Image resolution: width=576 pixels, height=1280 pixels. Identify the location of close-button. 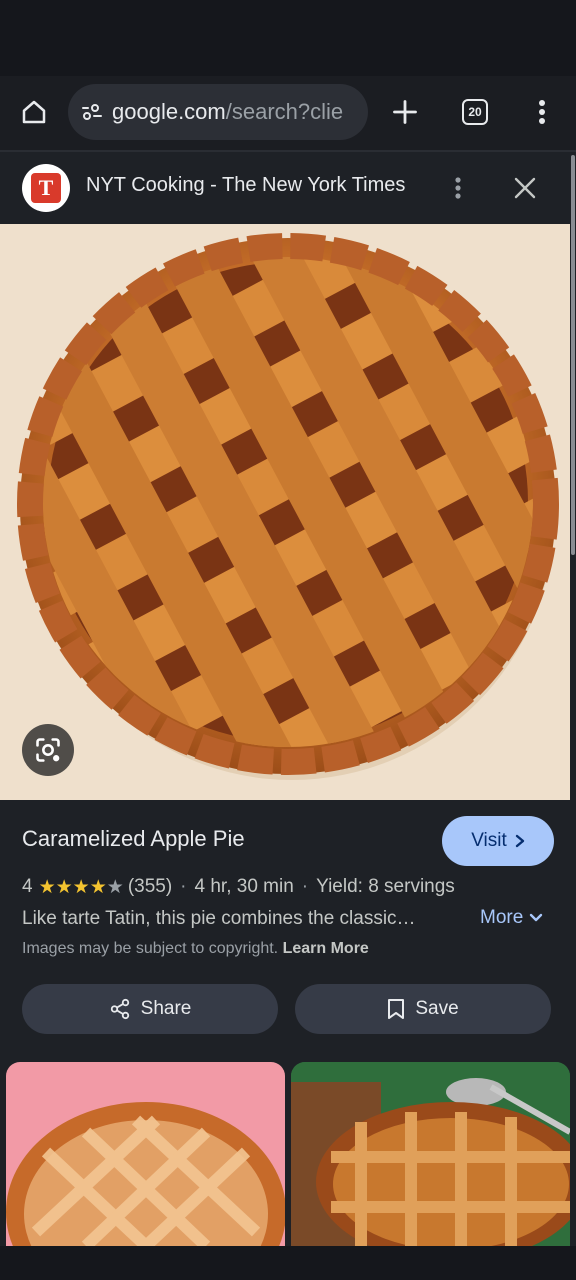
(525, 188).